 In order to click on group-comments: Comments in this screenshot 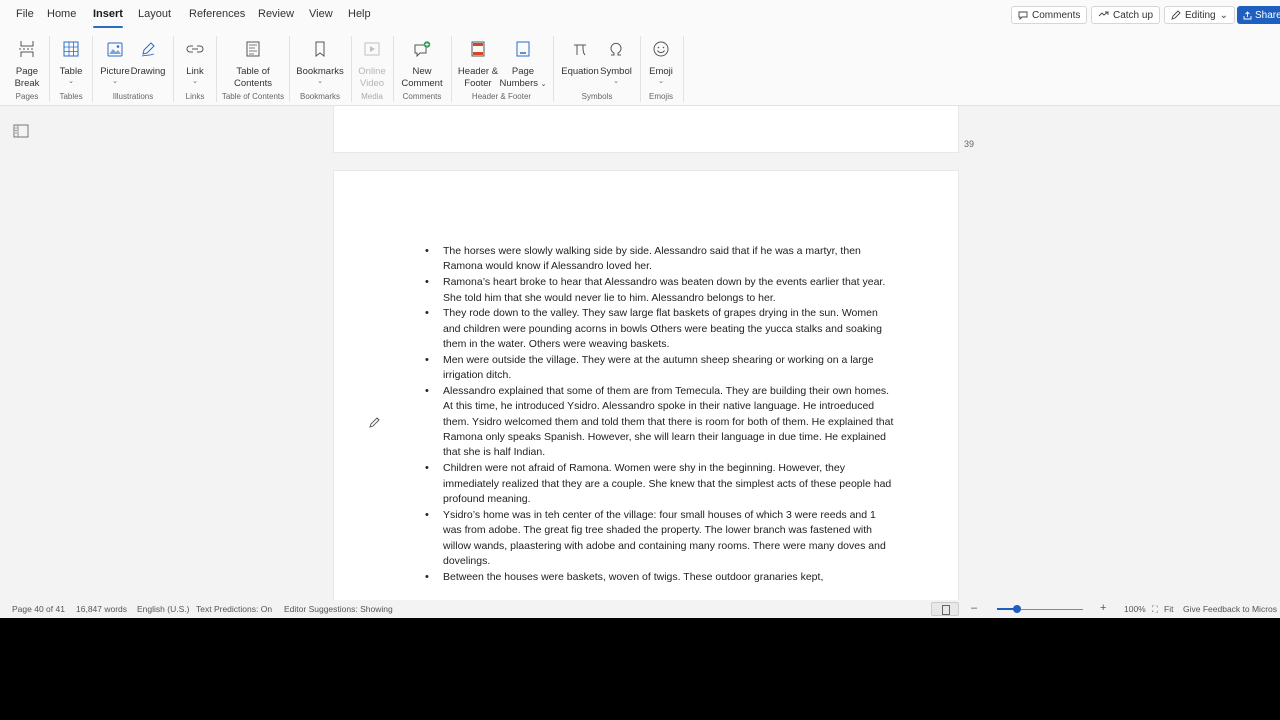, I will do `click(422, 96)`.